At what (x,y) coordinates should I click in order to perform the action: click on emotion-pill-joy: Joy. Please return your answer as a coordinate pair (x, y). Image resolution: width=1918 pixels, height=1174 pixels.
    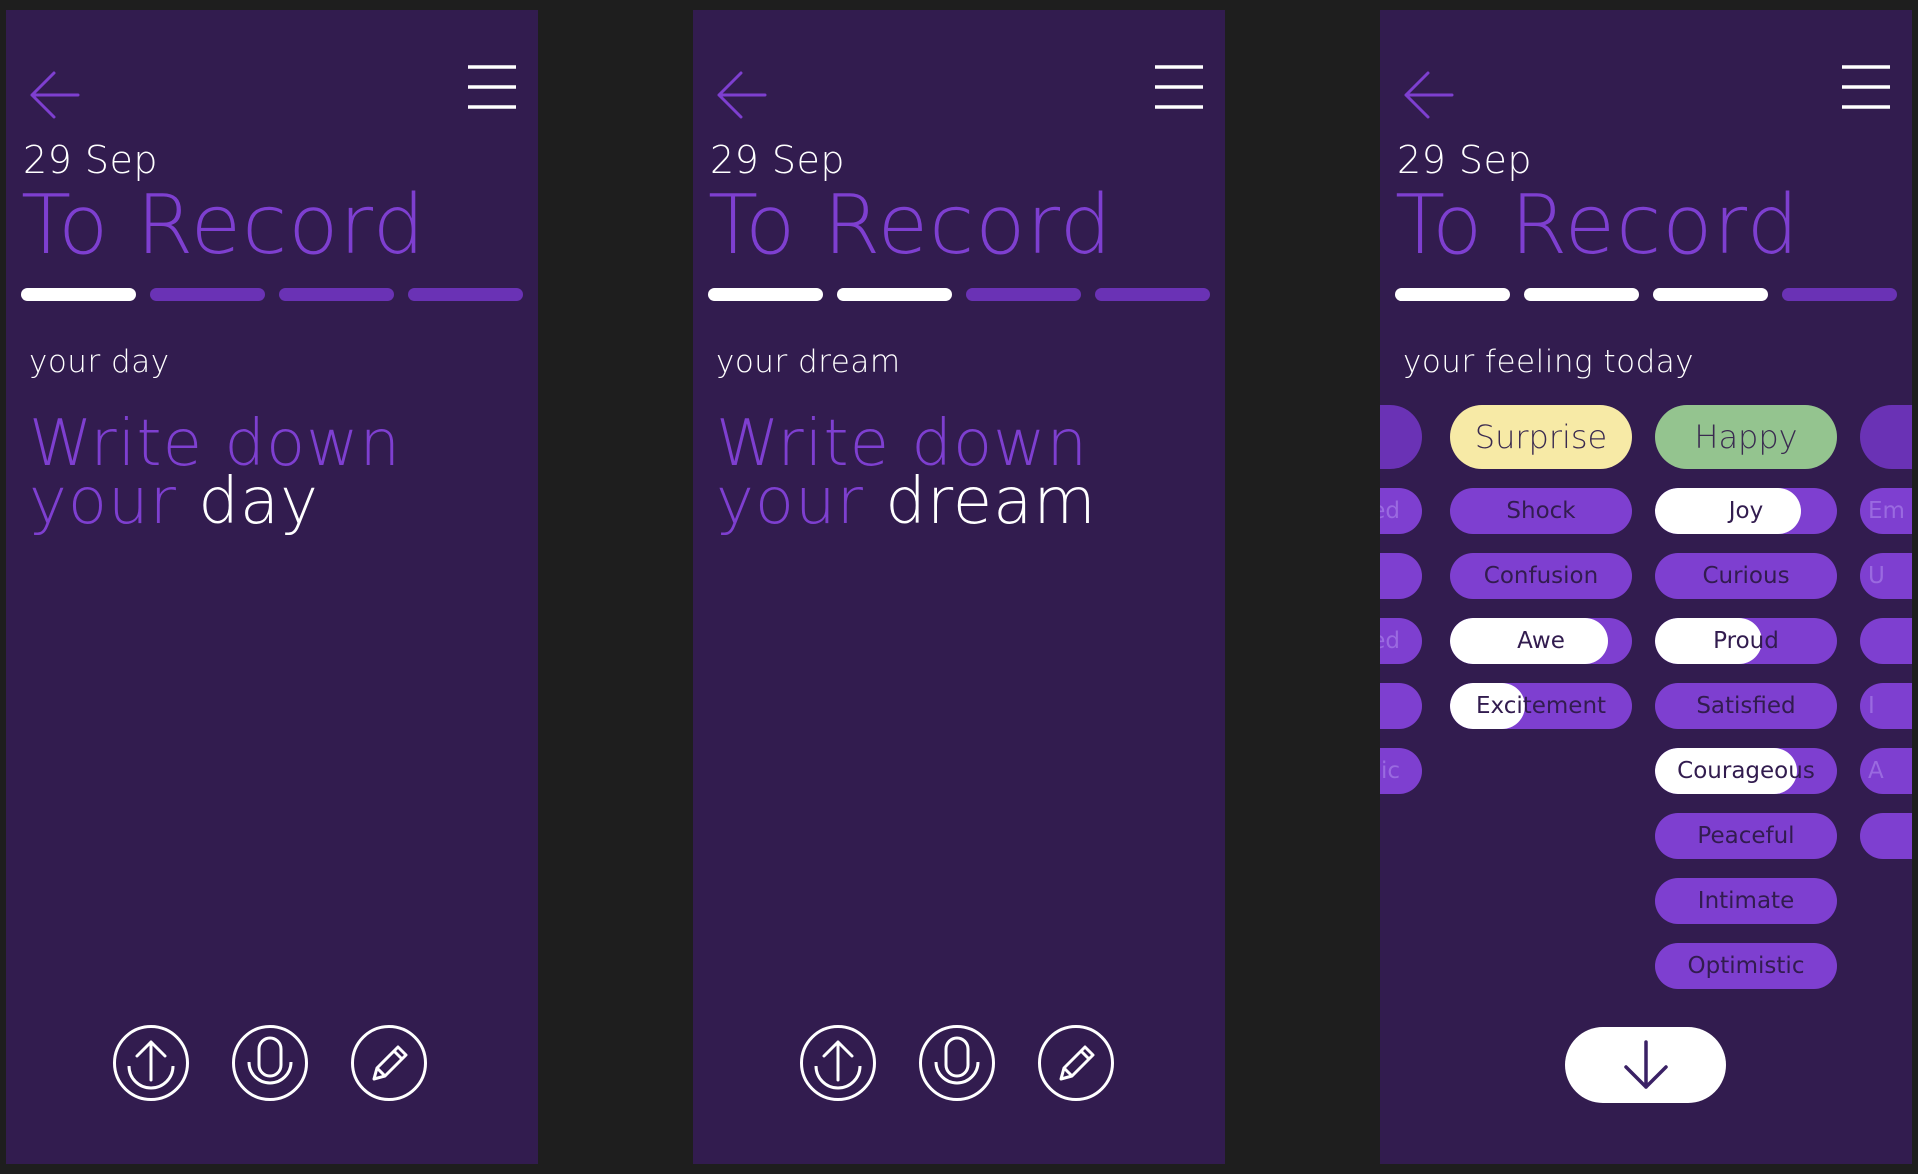
    Looking at the image, I should click on (1746, 511).